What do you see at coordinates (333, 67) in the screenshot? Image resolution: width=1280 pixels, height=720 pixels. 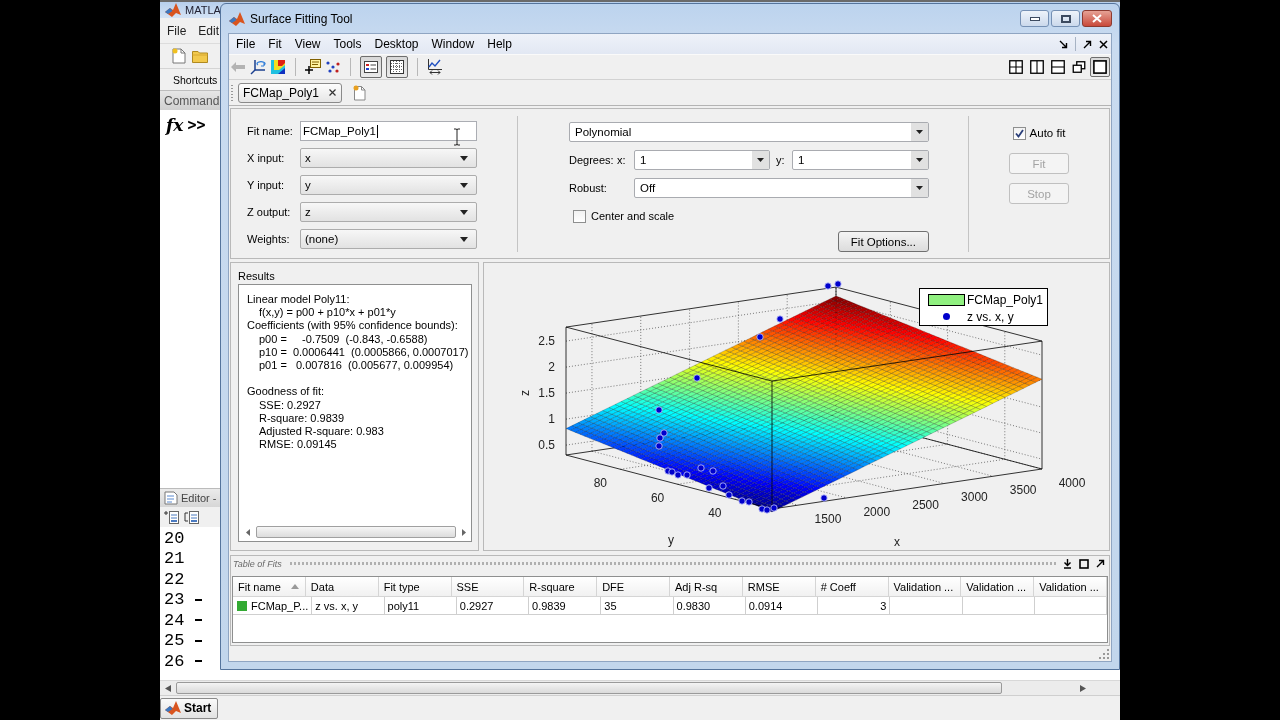 I see `scatter-dots-icon` at bounding box center [333, 67].